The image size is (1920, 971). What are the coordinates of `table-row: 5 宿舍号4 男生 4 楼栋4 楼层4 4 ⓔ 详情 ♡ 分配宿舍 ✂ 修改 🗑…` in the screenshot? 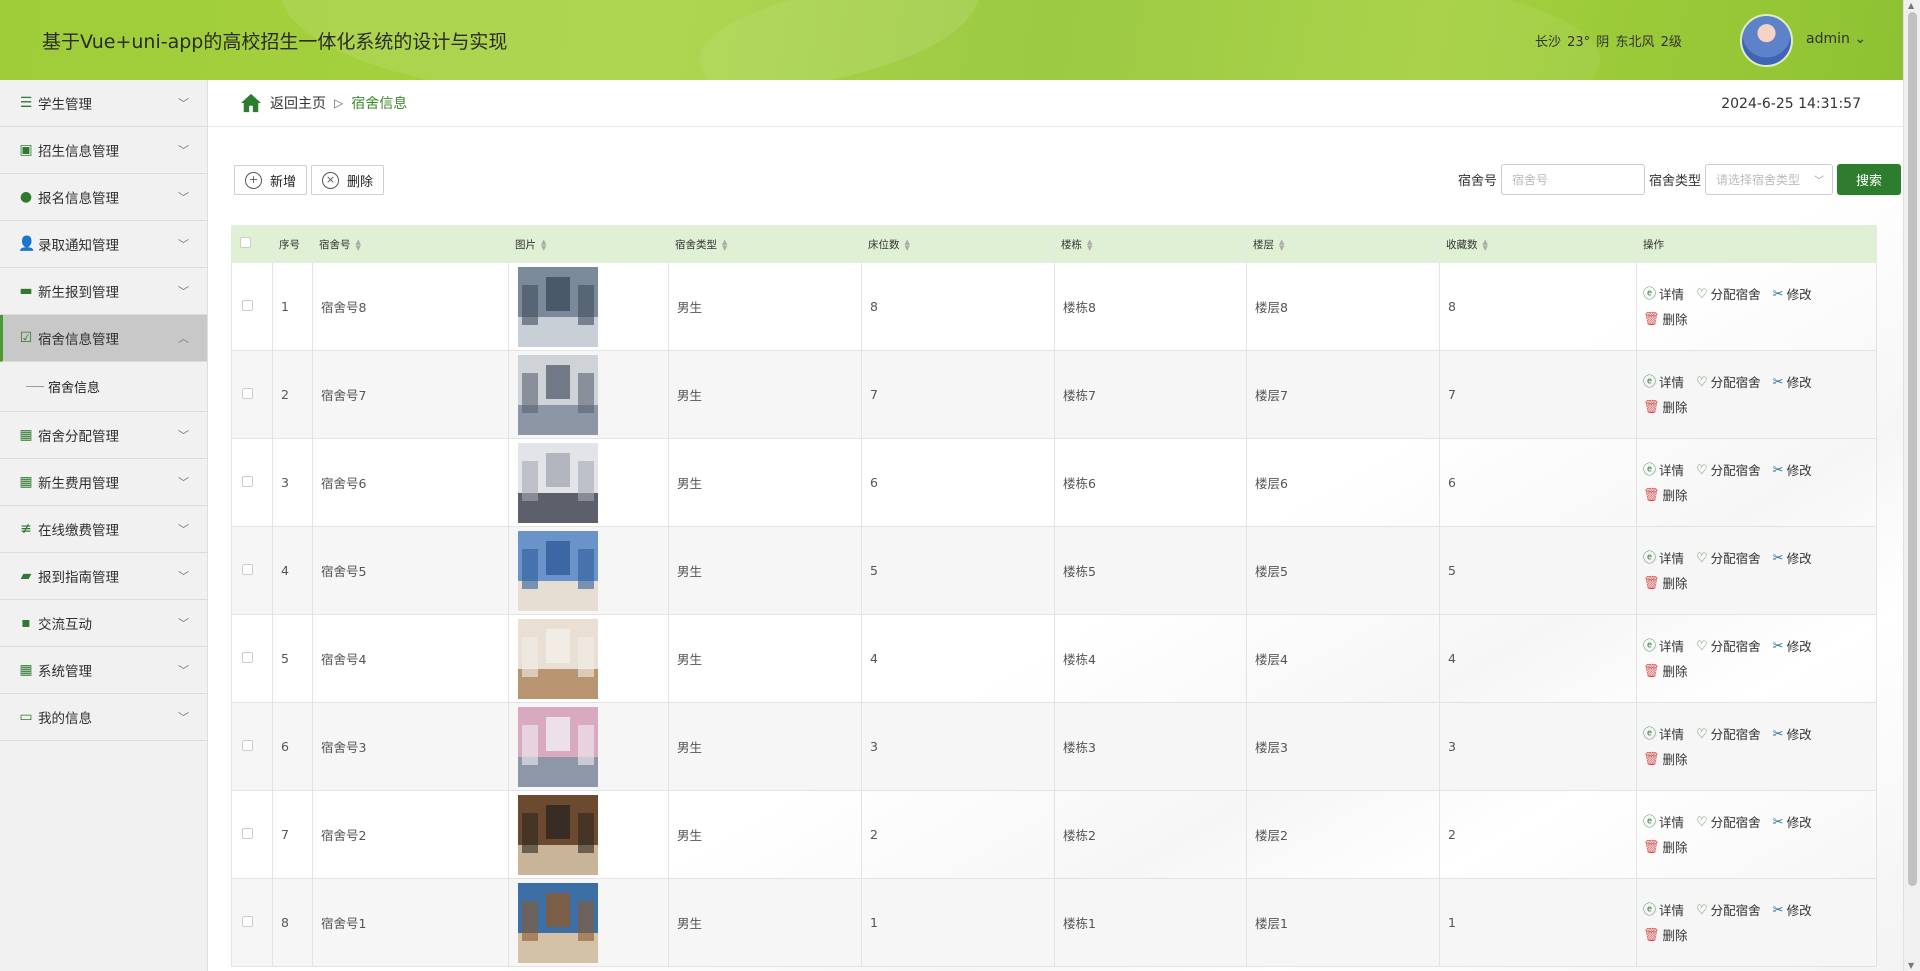 It's located at (1054, 658).